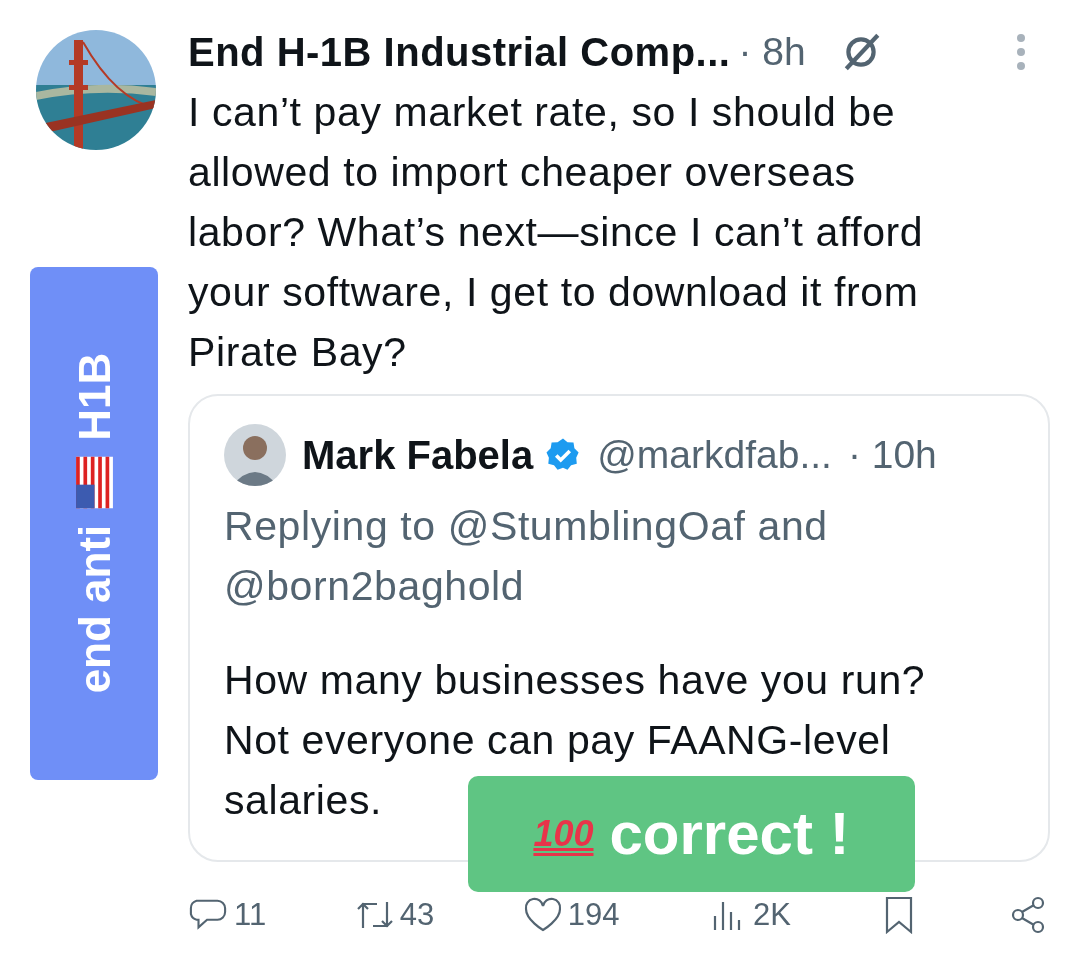 The height and width of the screenshot is (968, 1080). Describe the element at coordinates (417, 915) in the screenshot. I see `action-count: 43` at that location.